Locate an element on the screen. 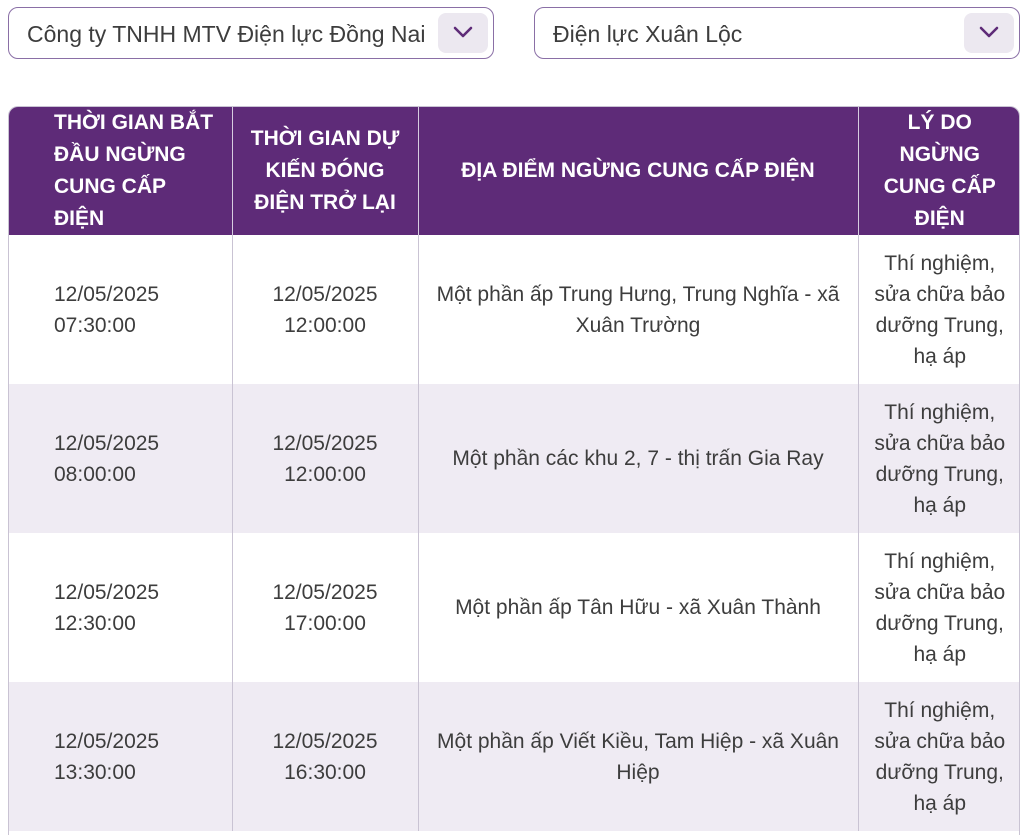 The height and width of the screenshot is (835, 1024). start-cell: 12/05/2025 12:30:00 is located at coordinates (121, 607).